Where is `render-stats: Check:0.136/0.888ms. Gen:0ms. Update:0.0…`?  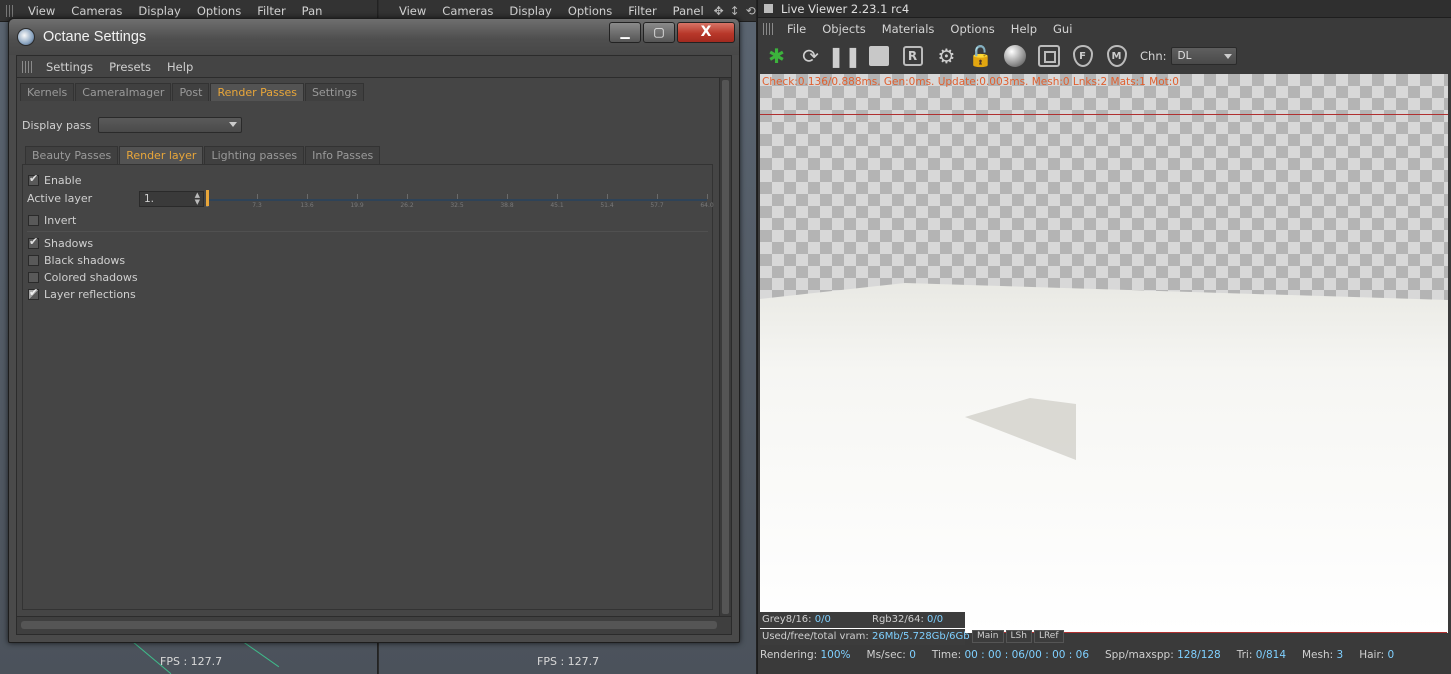 render-stats: Check:0.136/0.888ms. Gen:0ms. Update:0.0… is located at coordinates (970, 82).